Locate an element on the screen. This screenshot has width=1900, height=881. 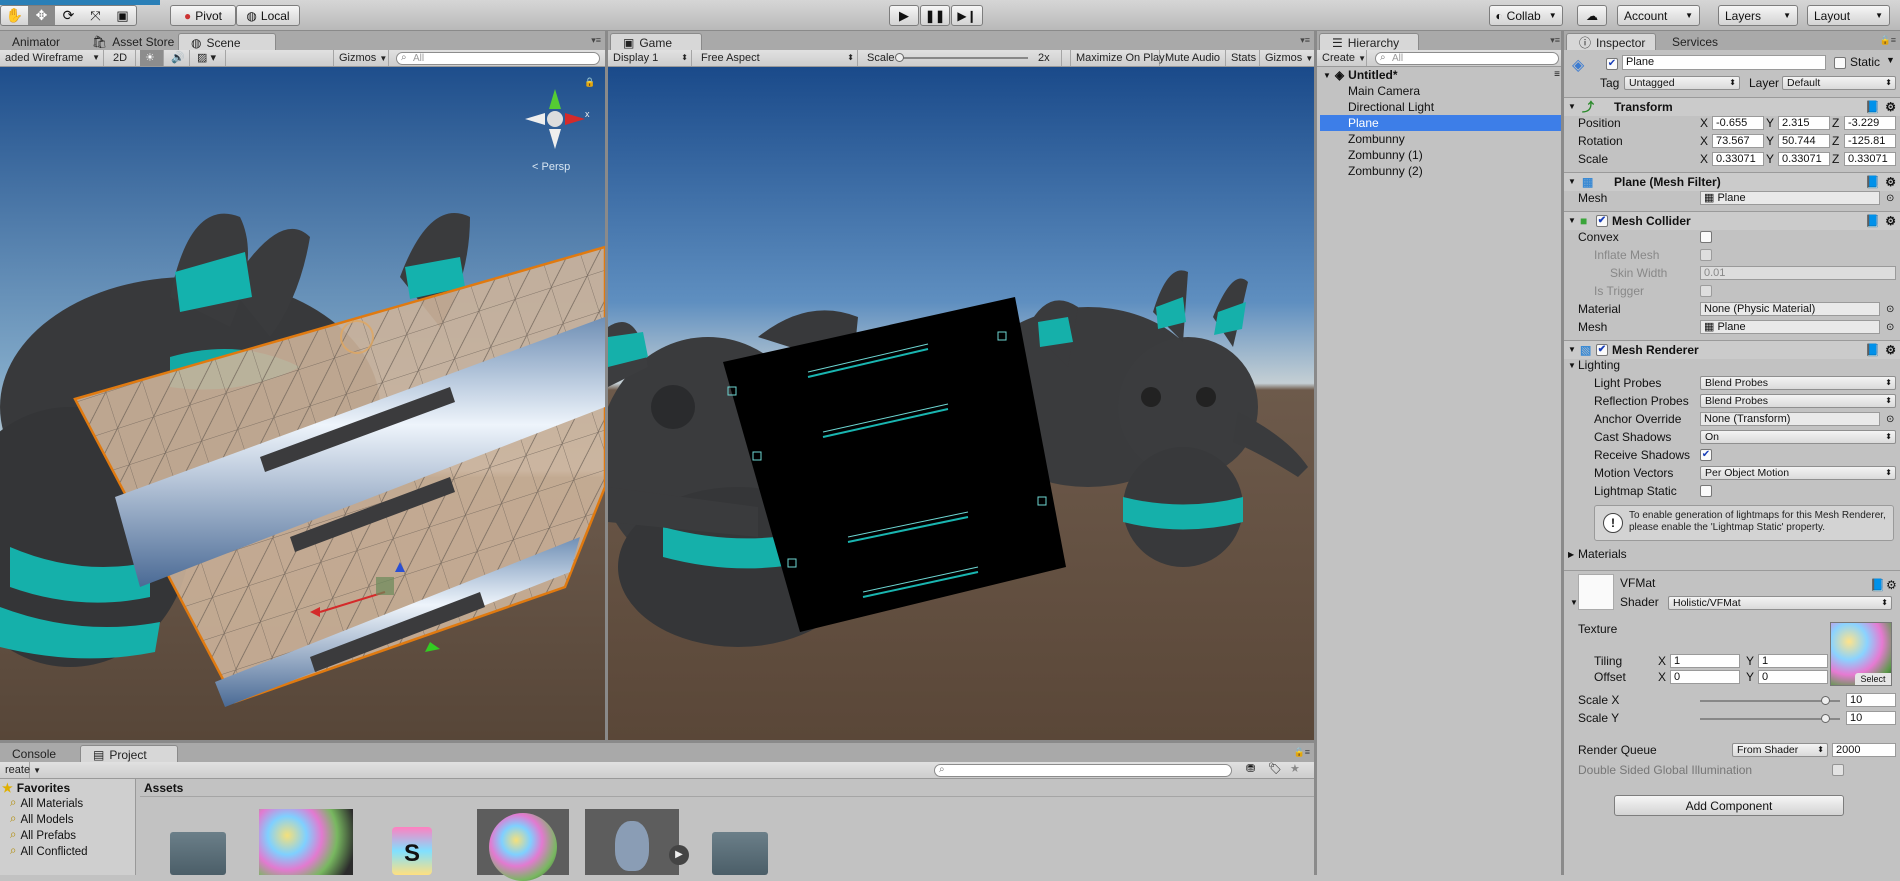
step-button: ▶❙ is located at coordinates (967, 15).